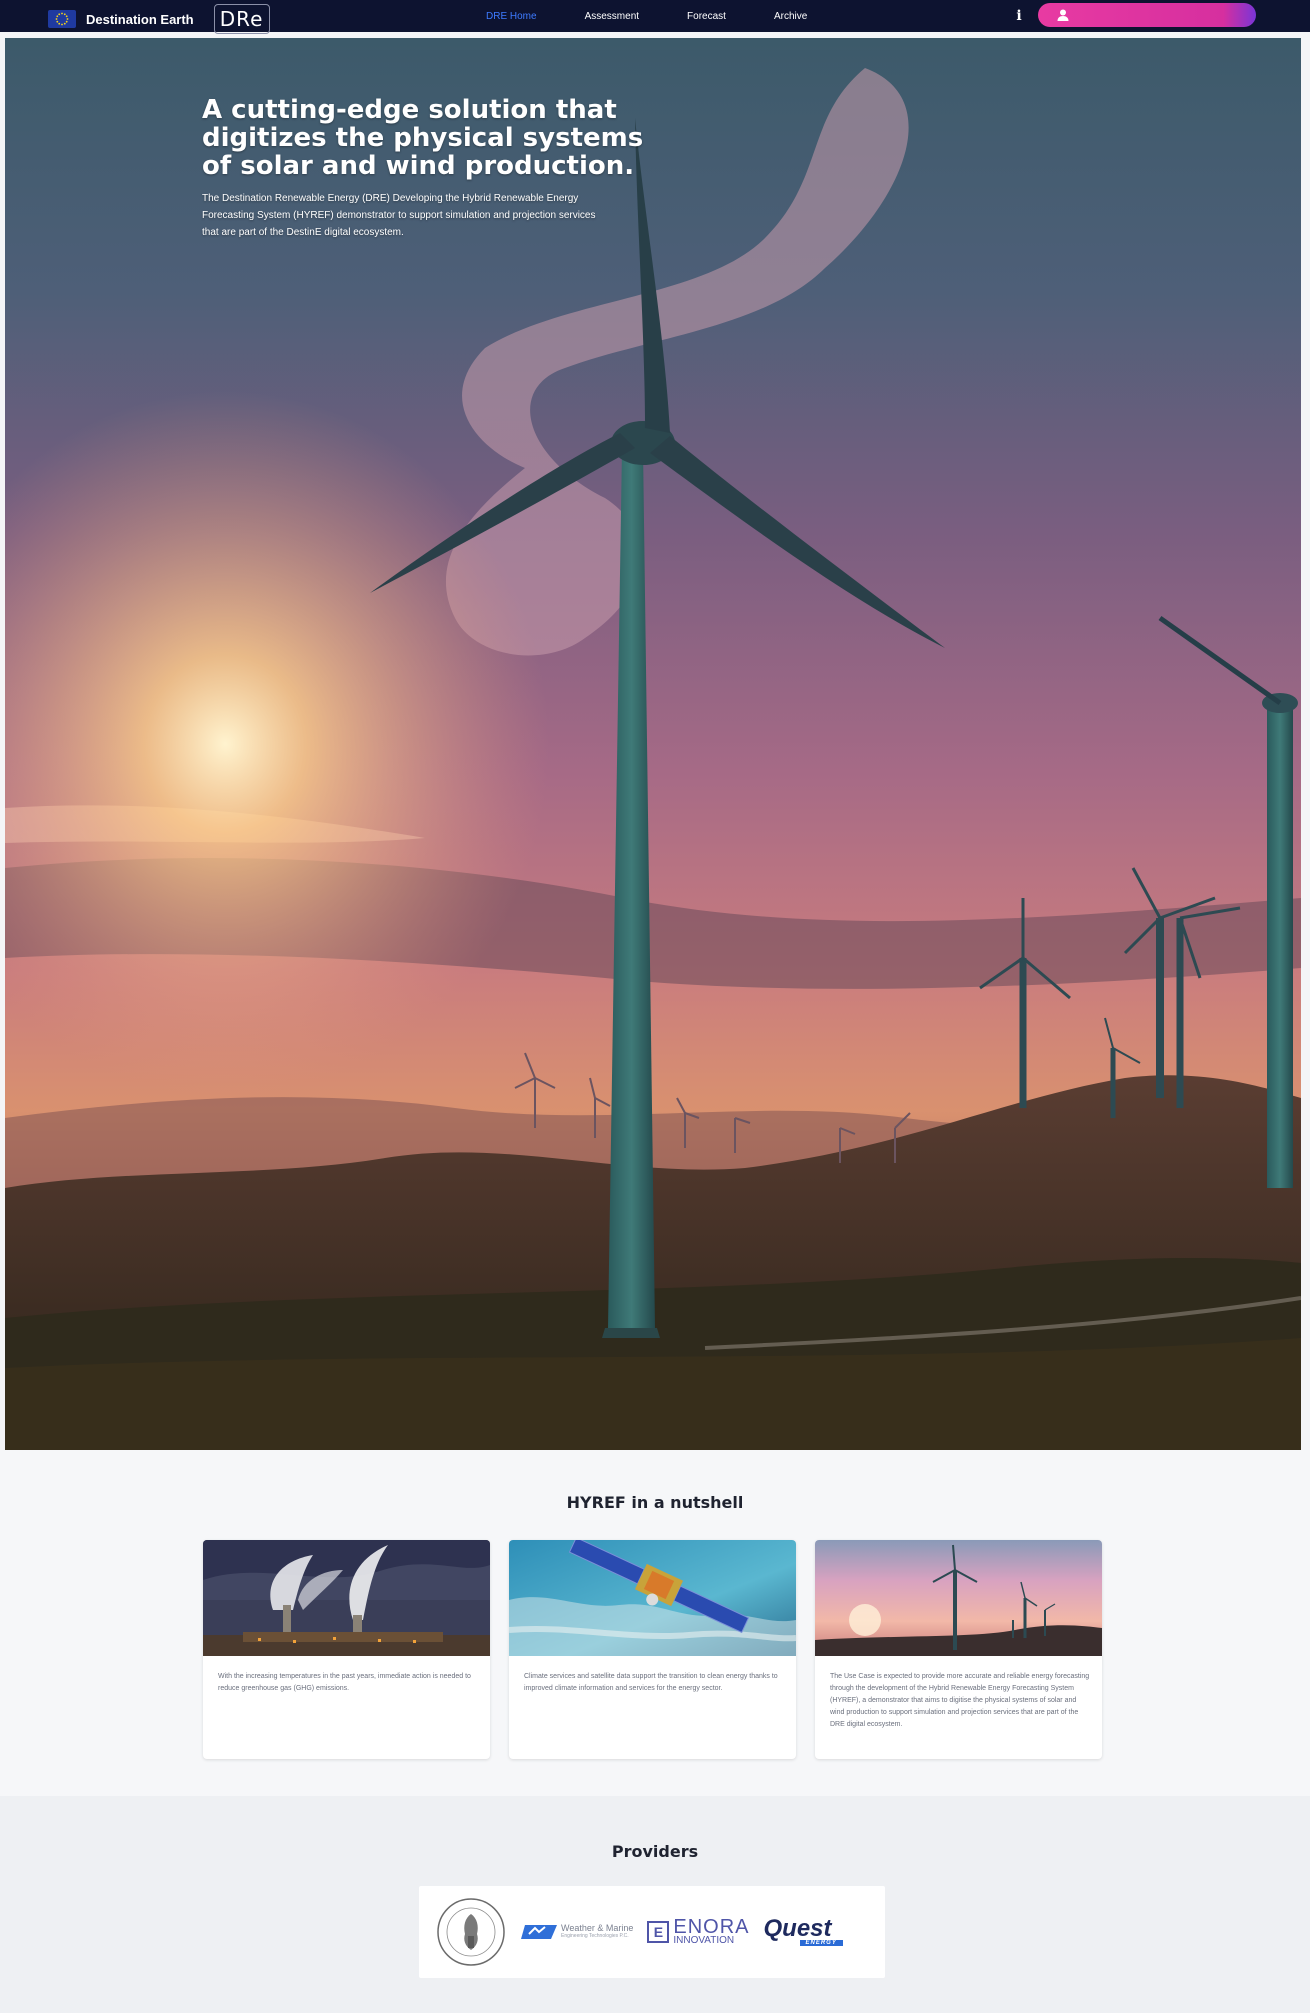 The height and width of the screenshot is (2013, 1310). I want to click on nav-archive: Archive, so click(790, 16).